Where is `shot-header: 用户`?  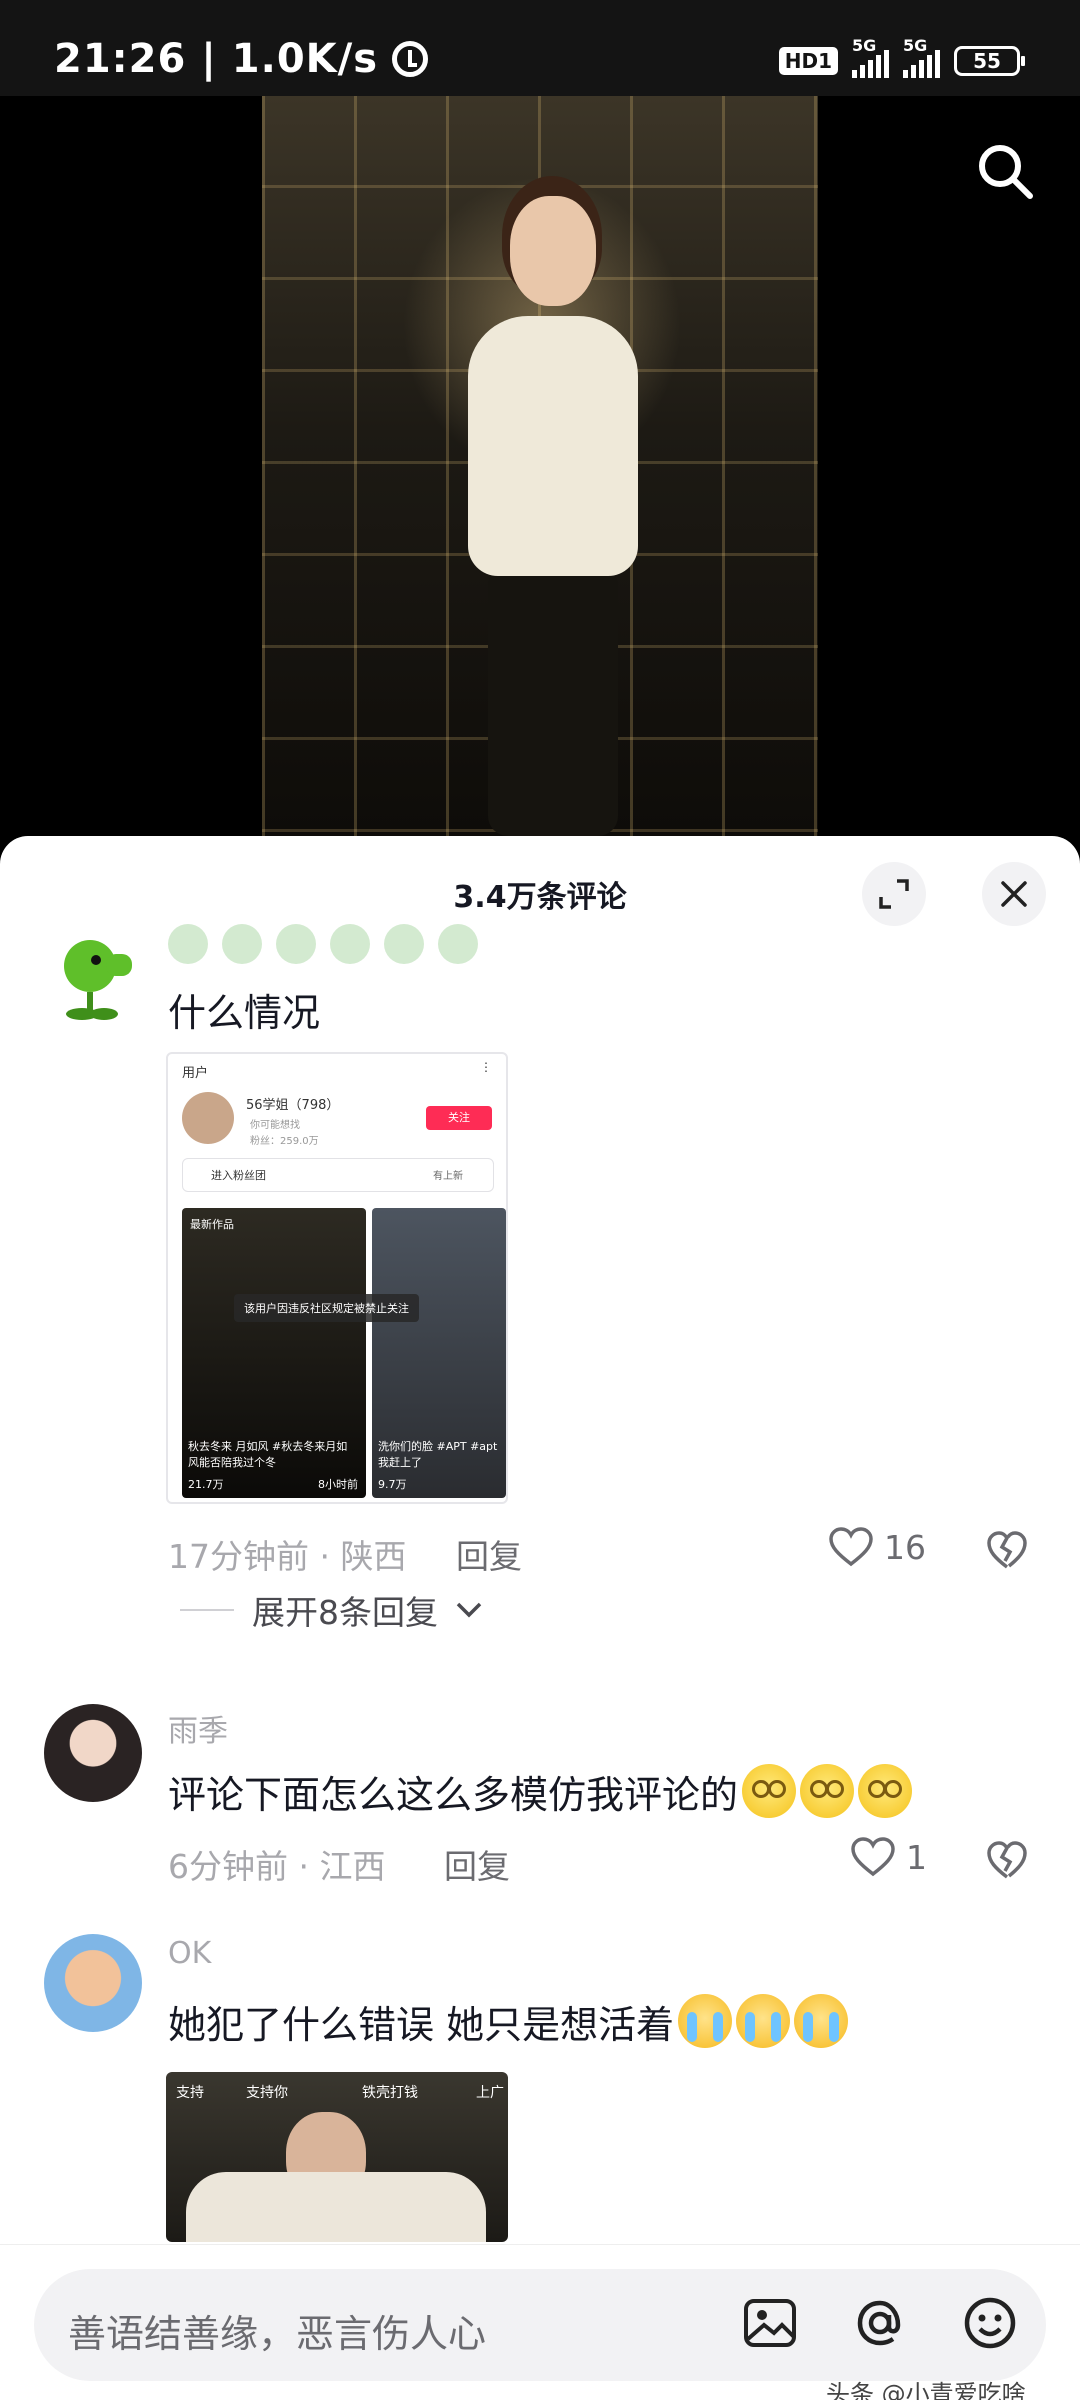 shot-header: 用户 is located at coordinates (195, 1073).